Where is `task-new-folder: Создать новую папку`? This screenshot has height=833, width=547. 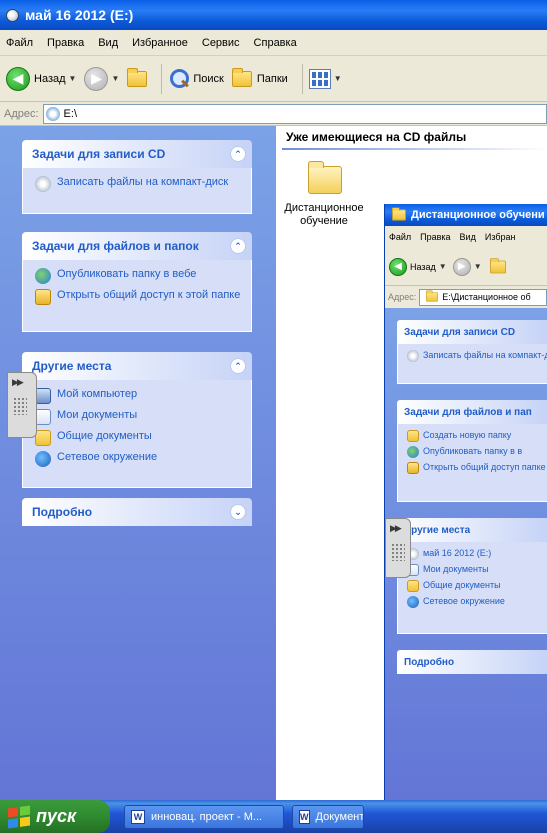
task-new-folder: Создать новую папку is located at coordinates (475, 436).